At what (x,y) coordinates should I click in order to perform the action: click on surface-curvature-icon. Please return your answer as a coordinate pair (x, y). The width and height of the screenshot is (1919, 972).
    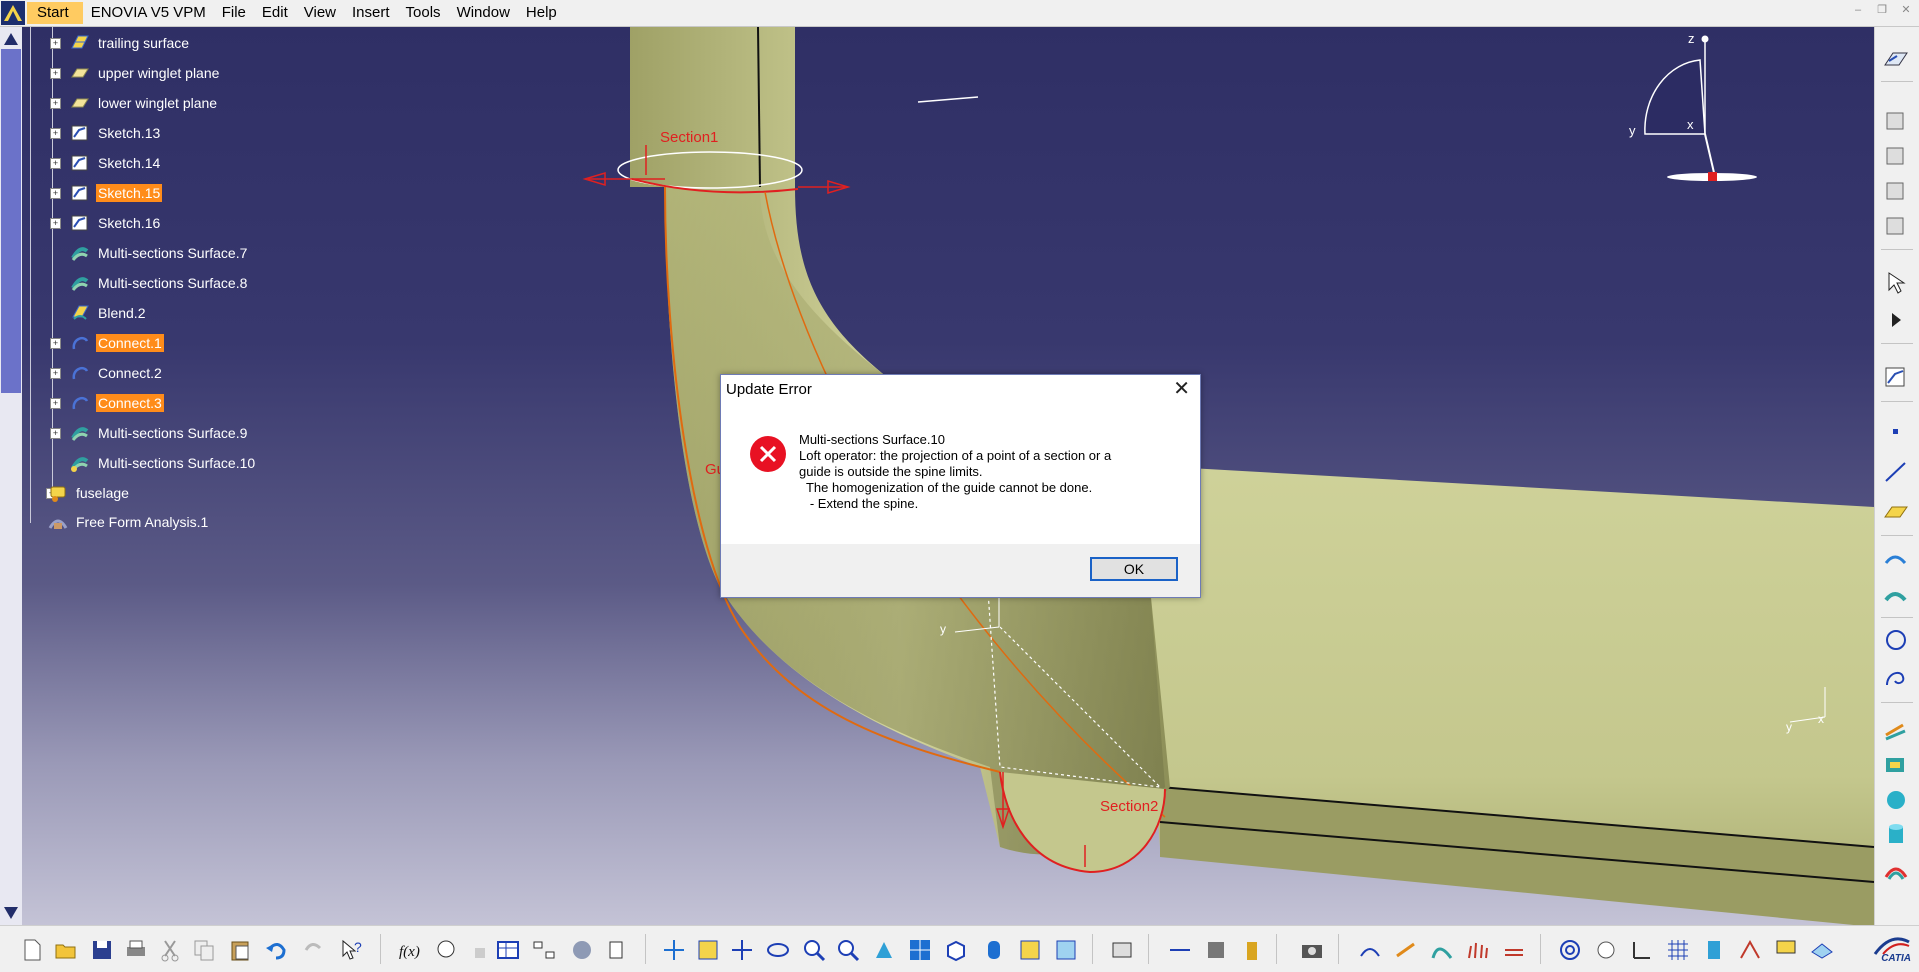
    Looking at the image, I should click on (1442, 950).